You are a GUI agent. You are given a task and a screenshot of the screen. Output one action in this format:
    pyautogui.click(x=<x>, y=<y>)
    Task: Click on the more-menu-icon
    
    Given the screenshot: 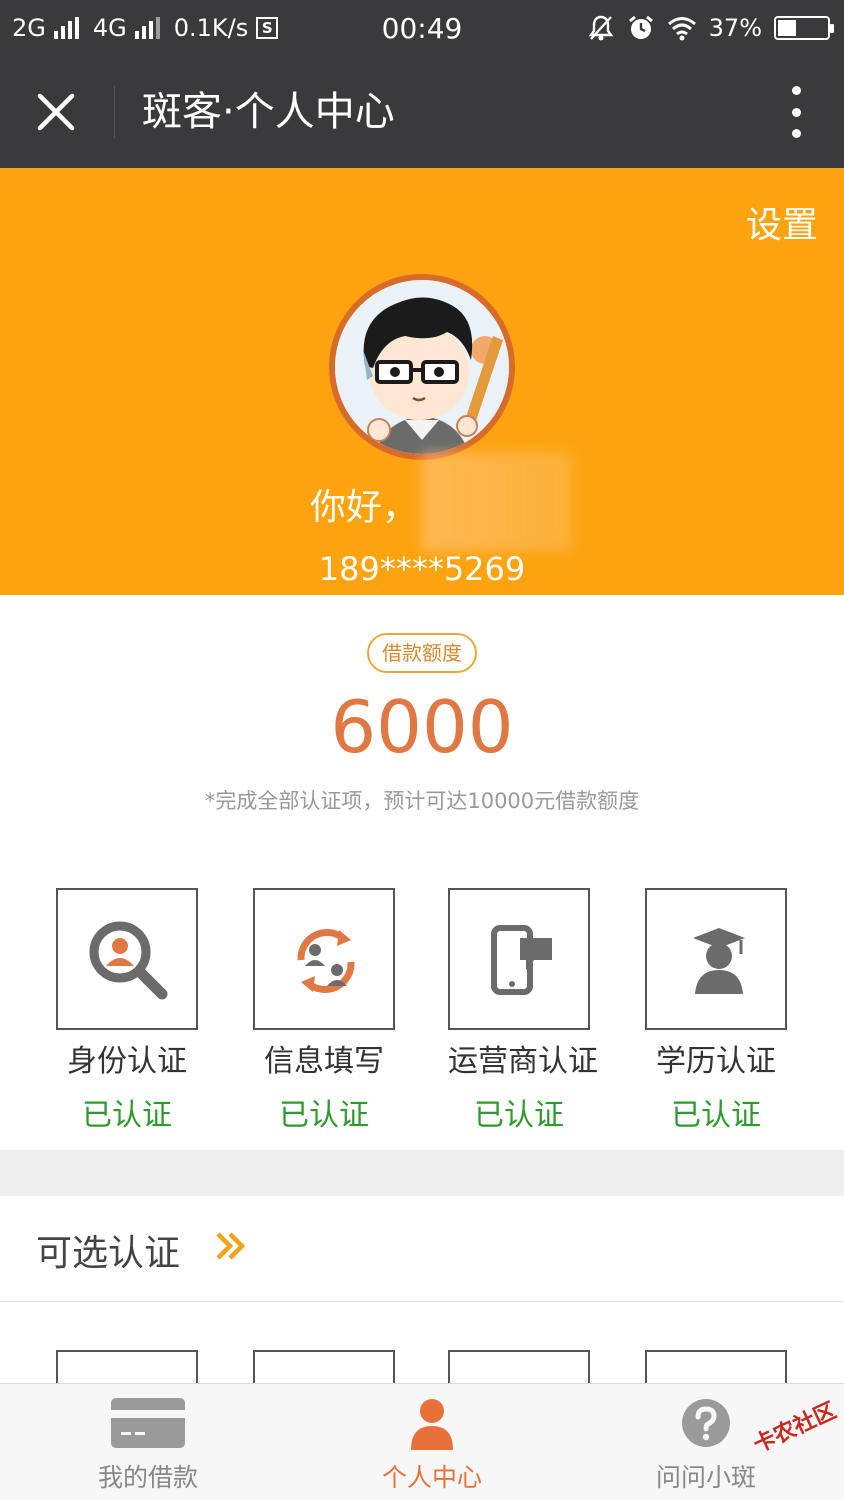 What is the action you would take?
    pyautogui.click(x=796, y=112)
    